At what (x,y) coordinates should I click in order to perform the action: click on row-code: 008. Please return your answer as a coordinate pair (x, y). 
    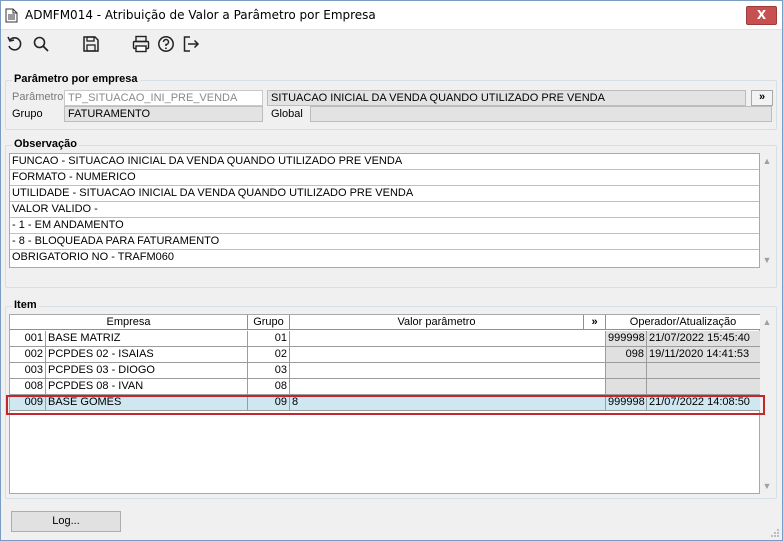
    Looking at the image, I should click on (28, 387).